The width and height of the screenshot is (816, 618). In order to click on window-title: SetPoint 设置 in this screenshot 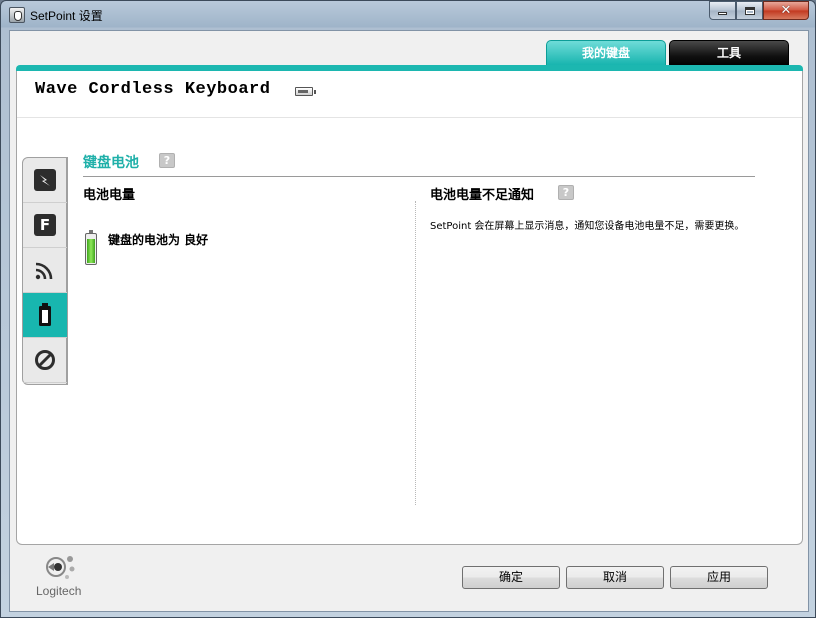, I will do `click(66, 16)`.